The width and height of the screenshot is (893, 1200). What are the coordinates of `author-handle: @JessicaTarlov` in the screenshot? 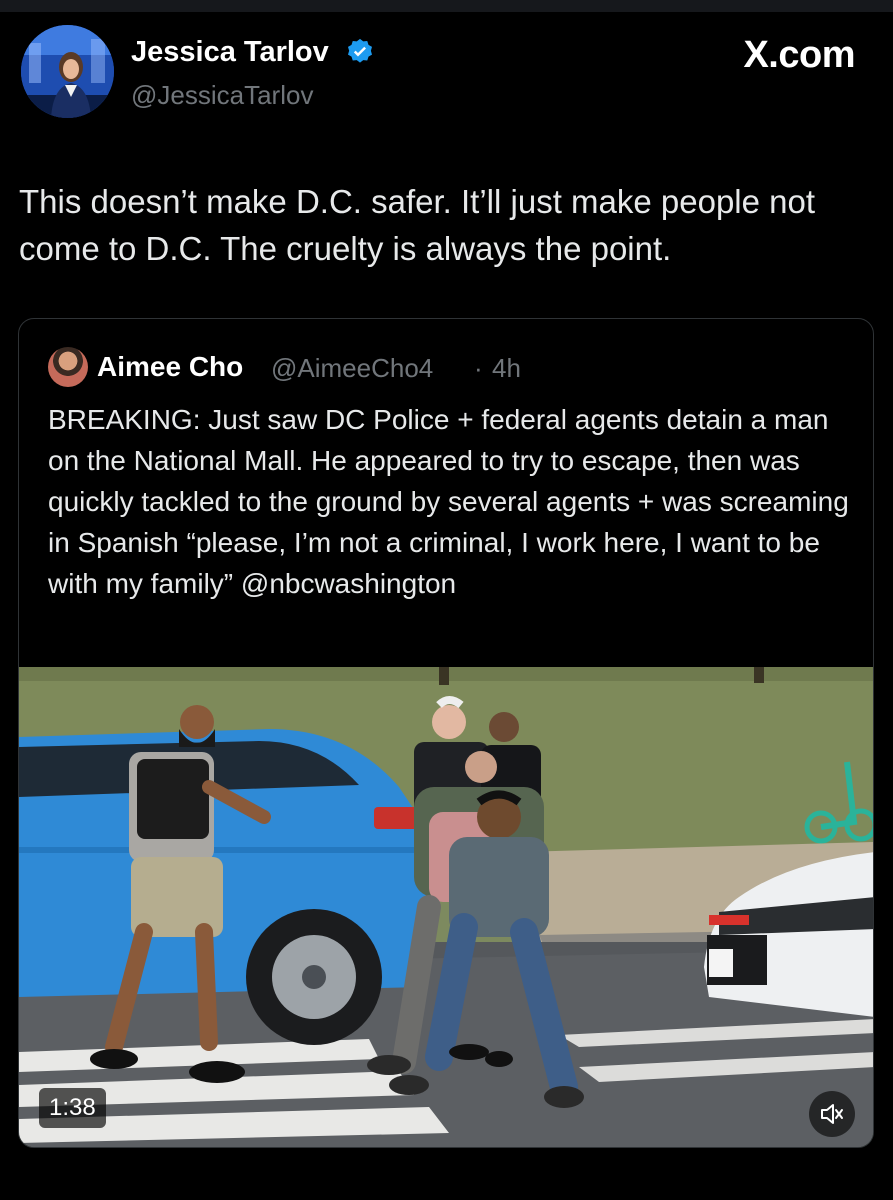 It's located at (222, 95).